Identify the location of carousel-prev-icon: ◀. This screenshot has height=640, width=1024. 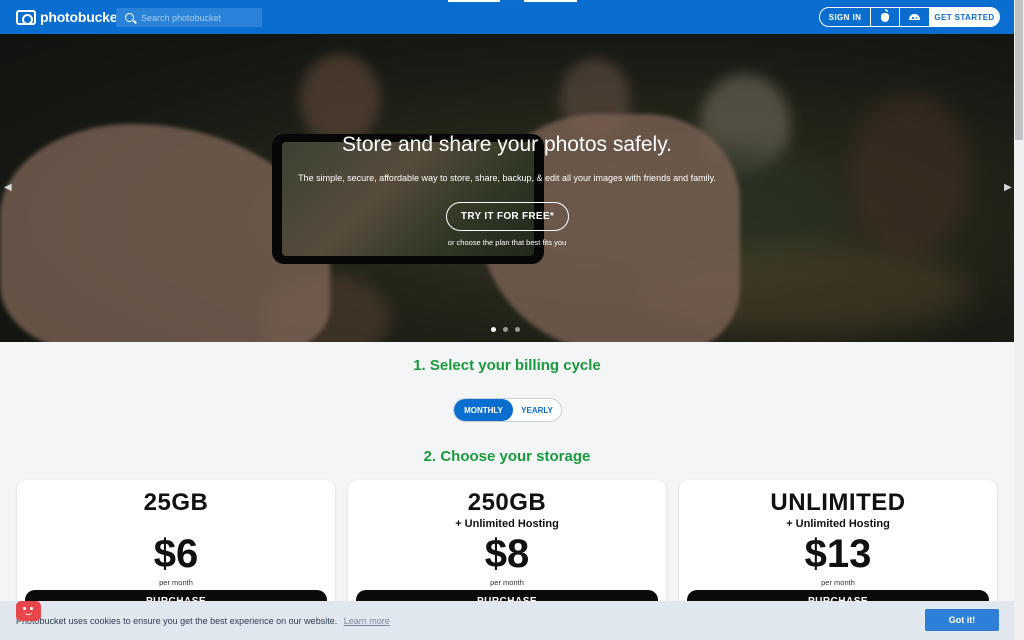
(8, 187).